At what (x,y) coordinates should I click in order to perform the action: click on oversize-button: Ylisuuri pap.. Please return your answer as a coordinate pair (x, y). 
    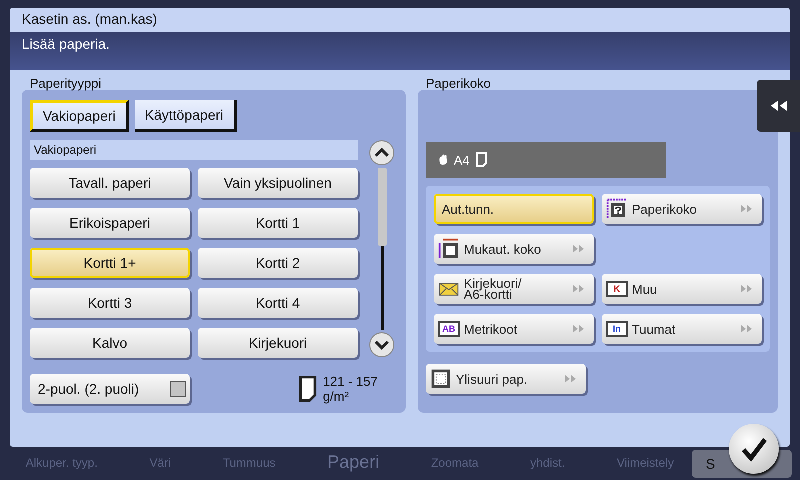
    Looking at the image, I should click on (506, 379).